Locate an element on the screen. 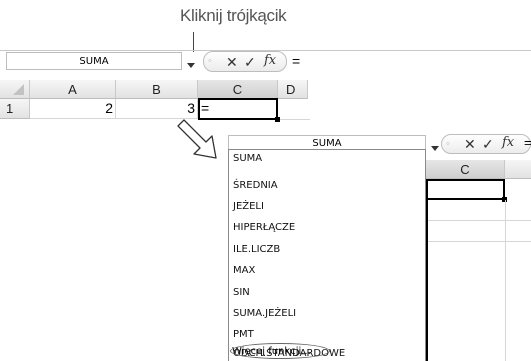  row-header-1: 1 is located at coordinates (15, 109).